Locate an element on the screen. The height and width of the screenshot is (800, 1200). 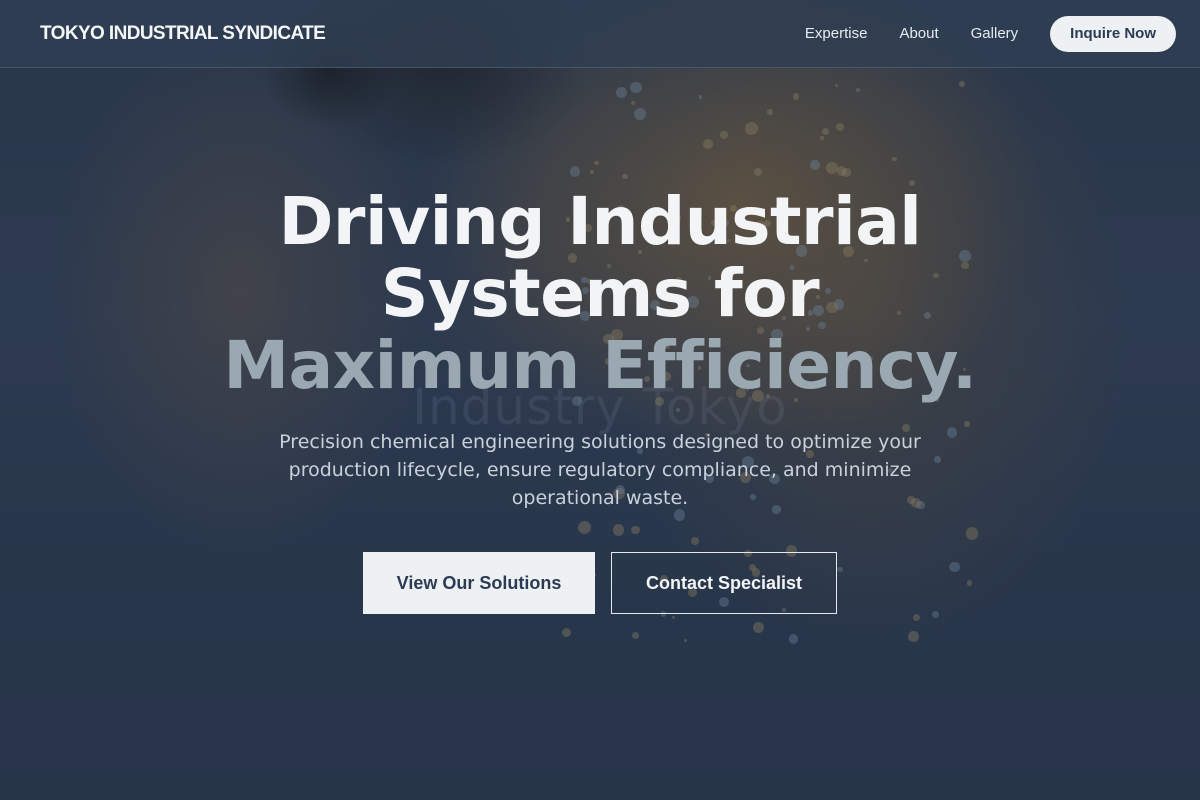
nav-link-gallery: Gallery is located at coordinates (995, 33).